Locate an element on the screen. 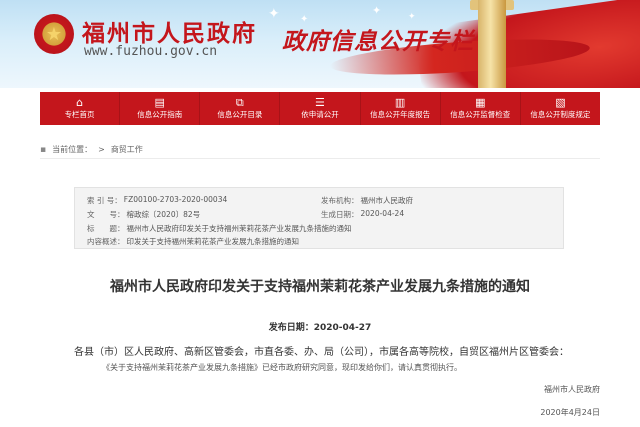 This screenshot has width=640, height=427. catalog-icon: ⧉ is located at coordinates (239, 102).